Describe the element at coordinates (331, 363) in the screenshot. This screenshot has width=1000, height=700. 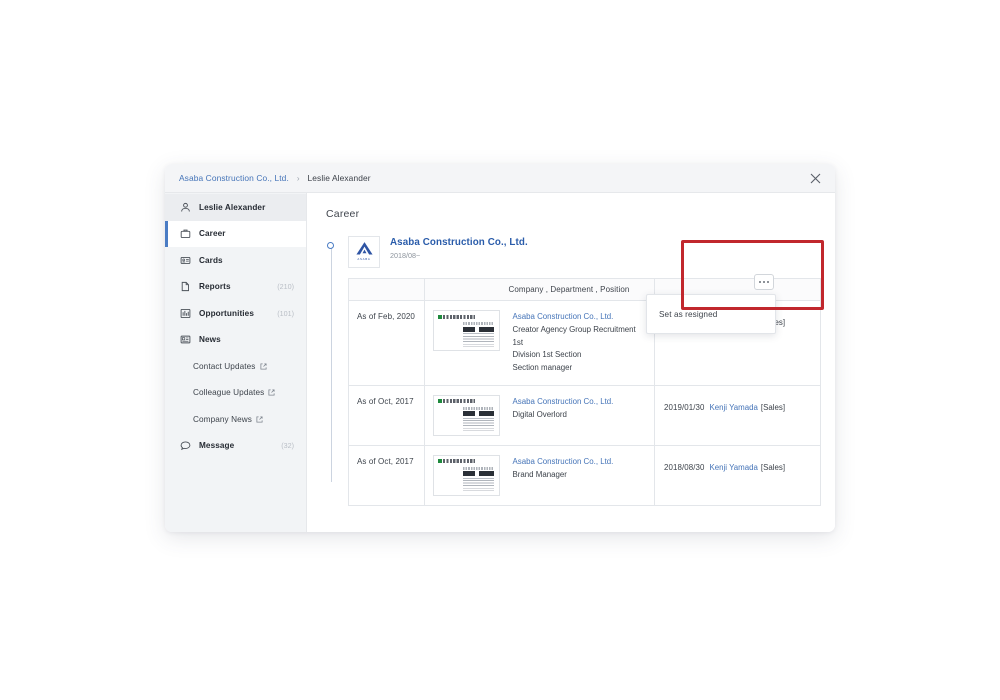
I see `timeline-line` at that location.